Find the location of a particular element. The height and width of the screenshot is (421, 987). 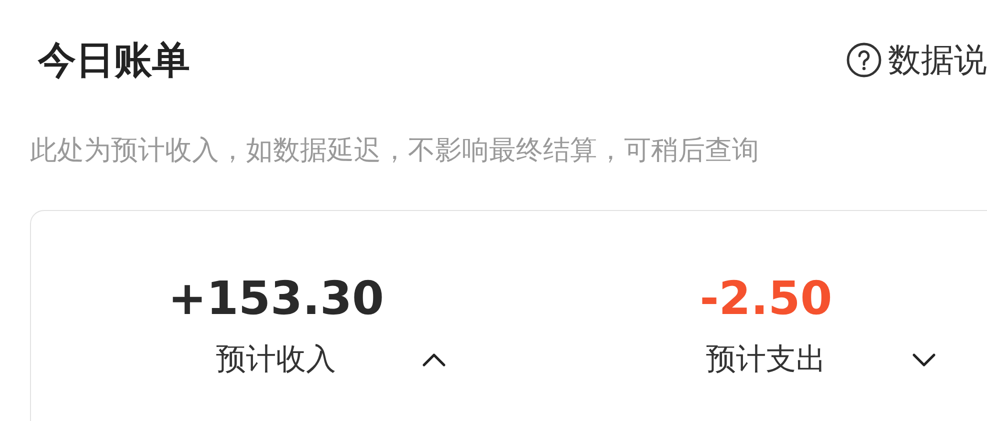

amount-label: 预计支出 is located at coordinates (766, 360).